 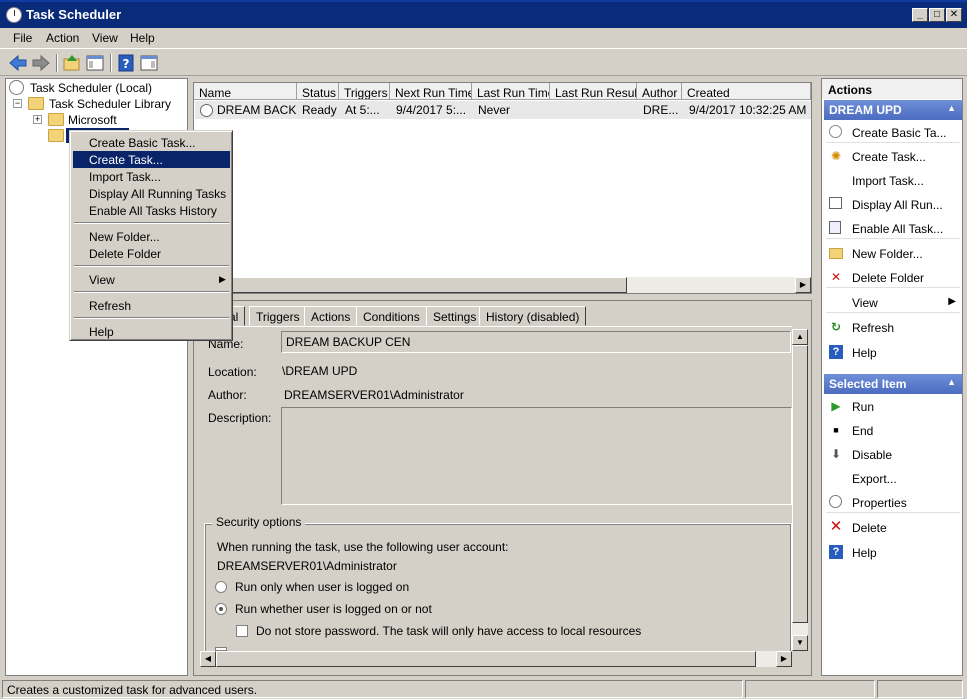 What do you see at coordinates (222, 279) in the screenshot?
I see `submenu-arrow-icon: ▶` at bounding box center [222, 279].